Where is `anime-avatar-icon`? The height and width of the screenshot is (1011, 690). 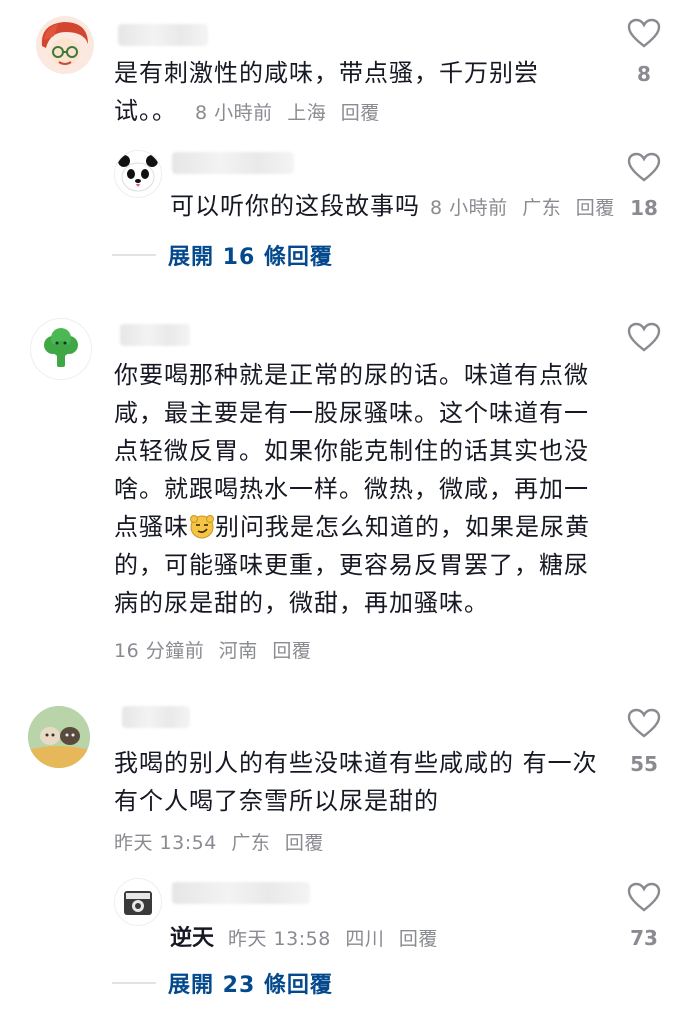 anime-avatar-icon is located at coordinates (65, 45).